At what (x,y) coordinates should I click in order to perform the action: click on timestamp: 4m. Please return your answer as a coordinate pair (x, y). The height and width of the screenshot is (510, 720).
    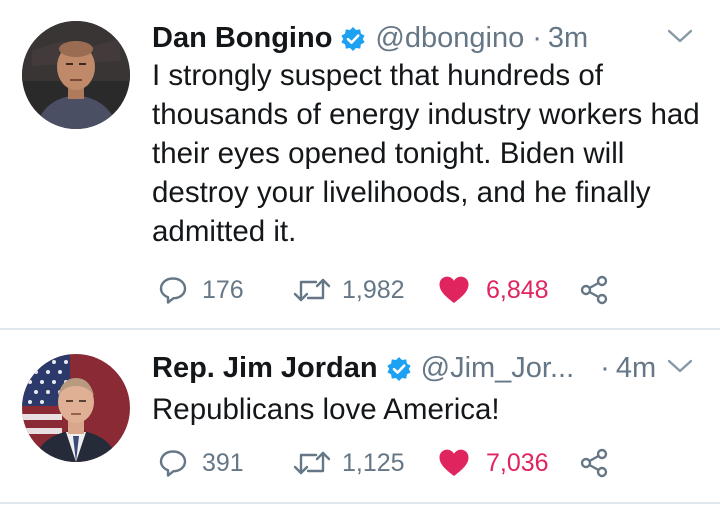
    Looking at the image, I should click on (636, 368).